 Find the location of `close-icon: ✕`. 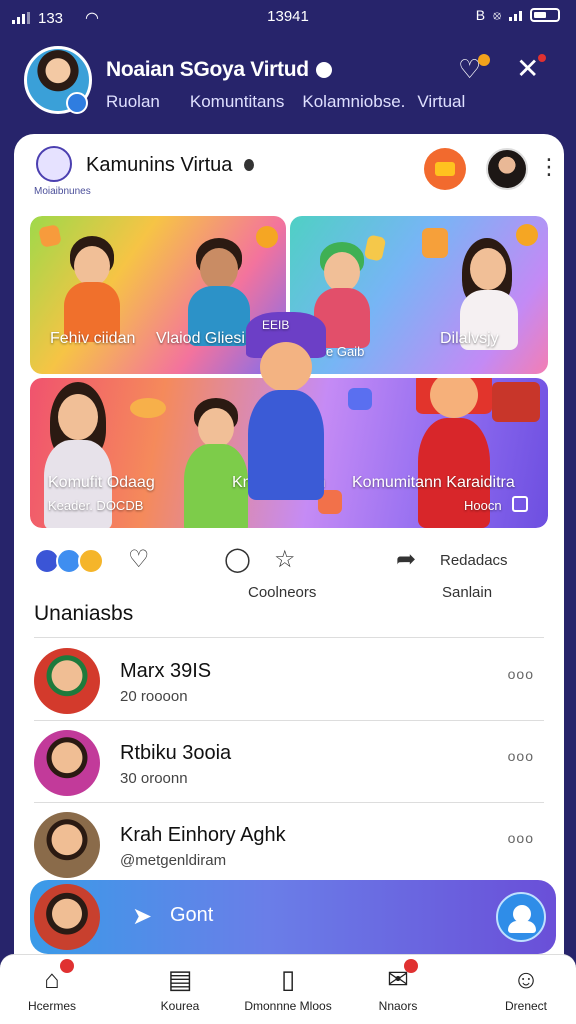

close-icon: ✕ is located at coordinates (527, 68).